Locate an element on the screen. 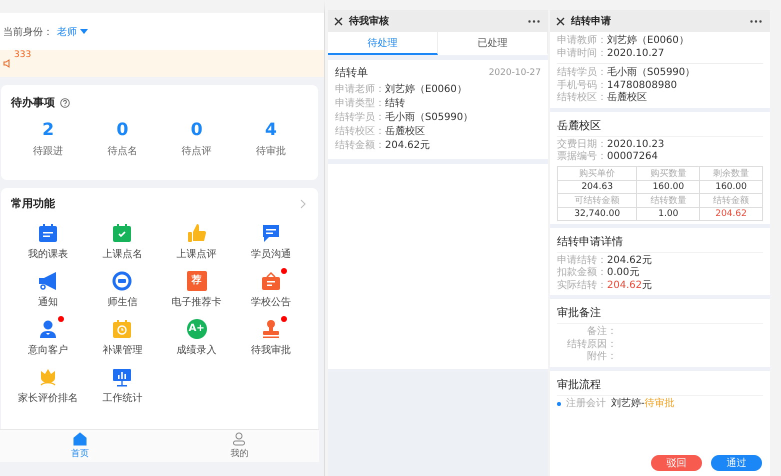  help-icon is located at coordinates (65, 103).